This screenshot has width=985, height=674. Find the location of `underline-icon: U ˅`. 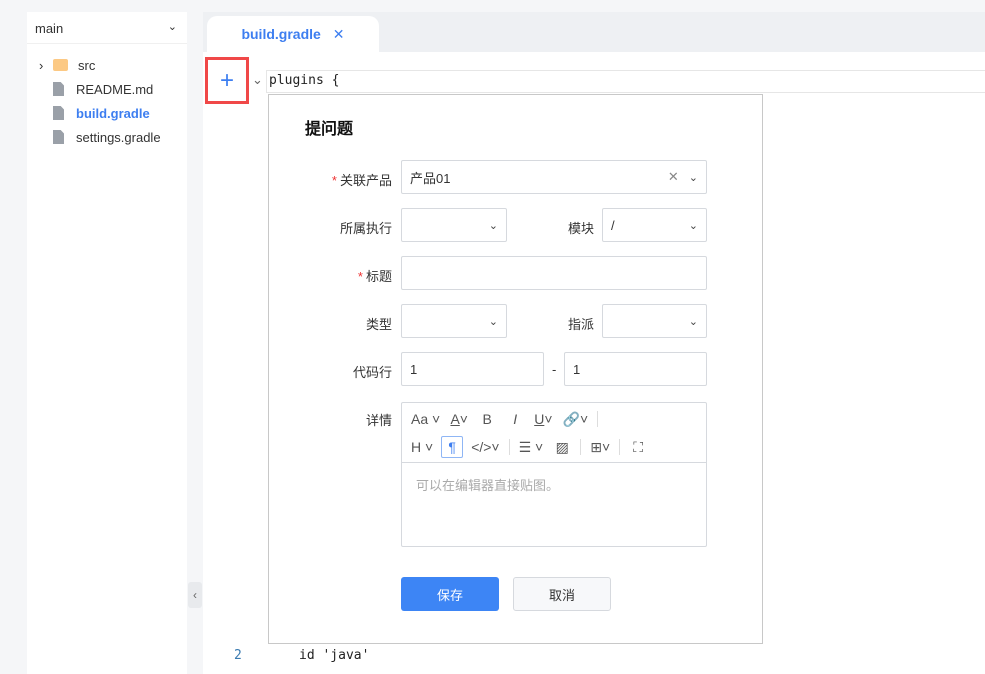

underline-icon: U ˅ is located at coordinates (543, 419).